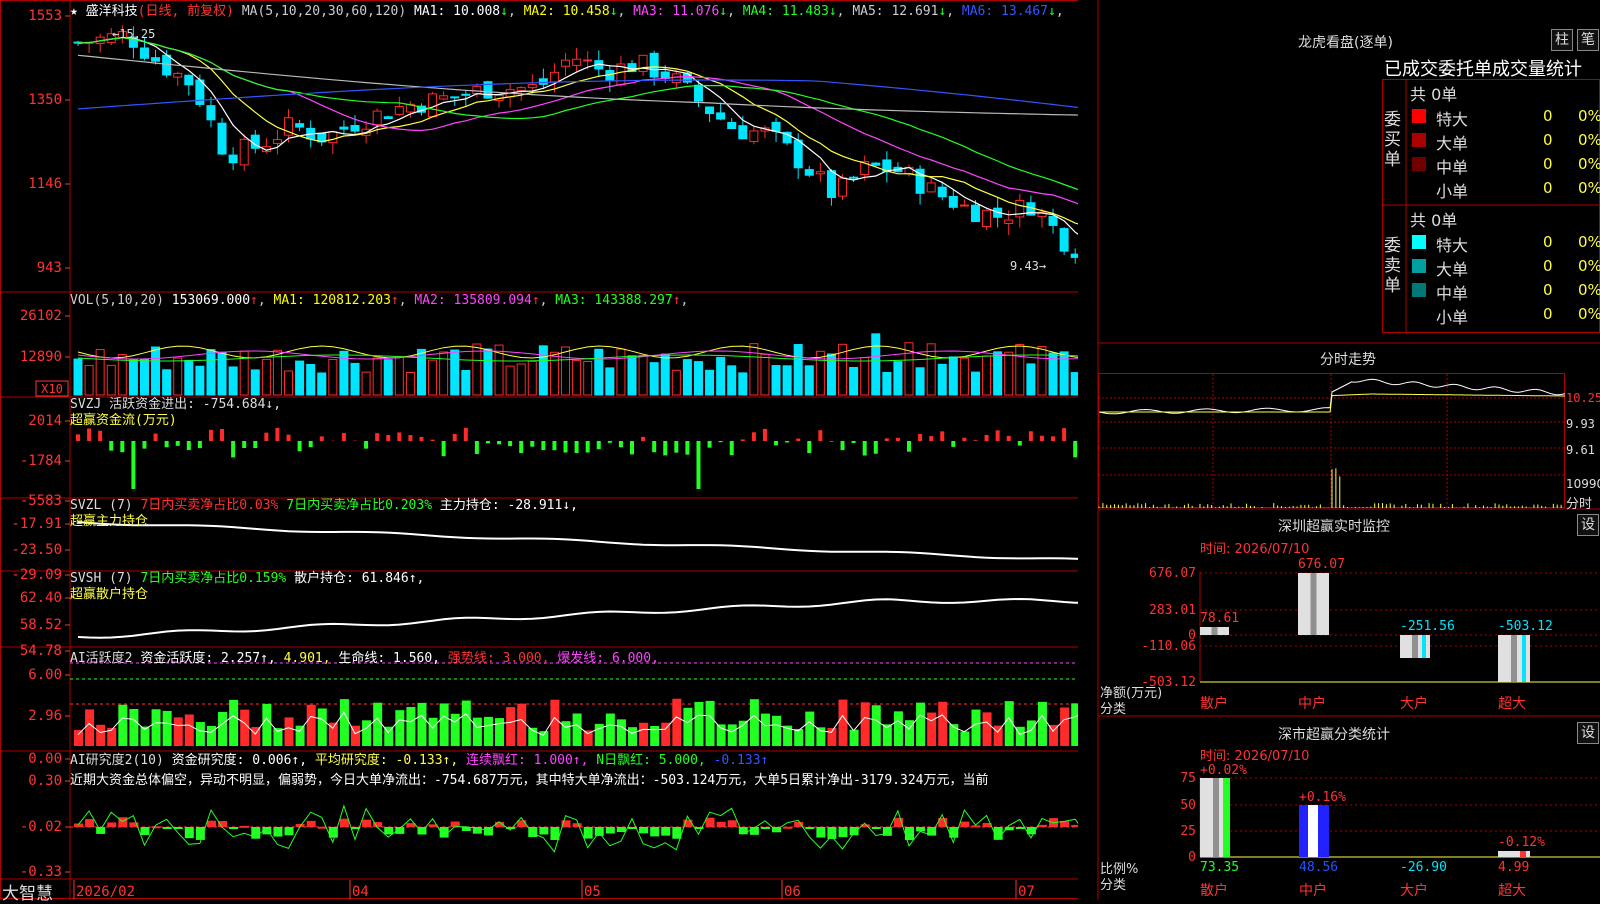 The image size is (1600, 904). Describe the element at coordinates (1505, 140) in the screenshot. I see `buy-row-2: 大单00%` at that location.